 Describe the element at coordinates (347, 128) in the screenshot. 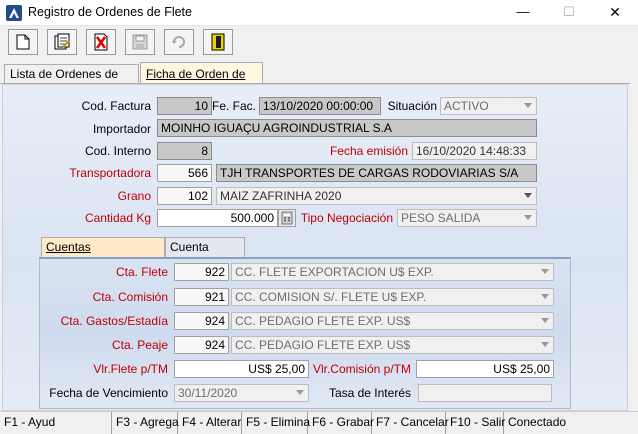

I see `importador-field: MOINHO IGUAÇU AGROINDUSTRIAL S.A` at that location.